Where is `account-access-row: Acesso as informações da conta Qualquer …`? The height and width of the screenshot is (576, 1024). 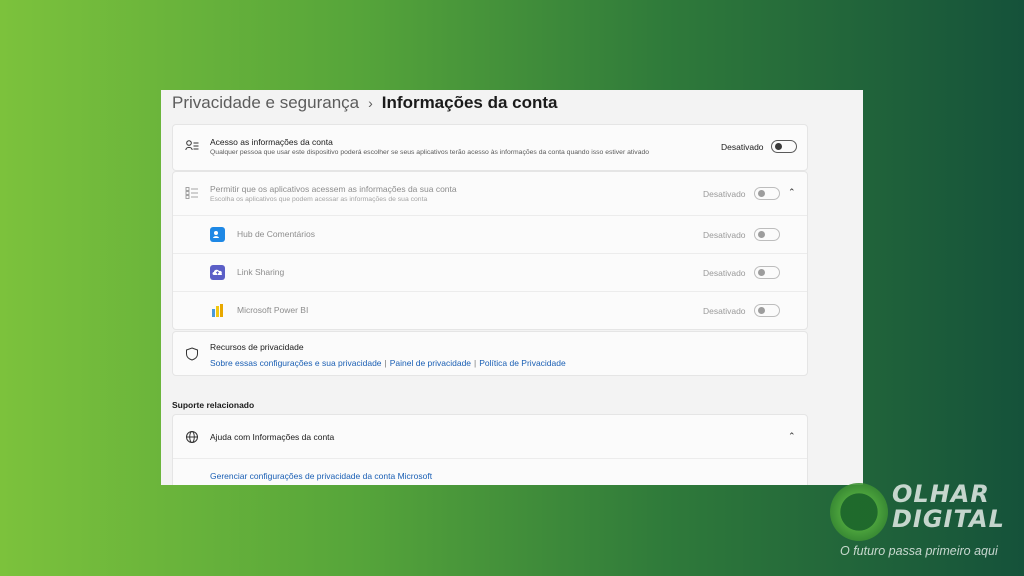
account-access-row: Acesso as informações da conta Qualquer … is located at coordinates (490, 147).